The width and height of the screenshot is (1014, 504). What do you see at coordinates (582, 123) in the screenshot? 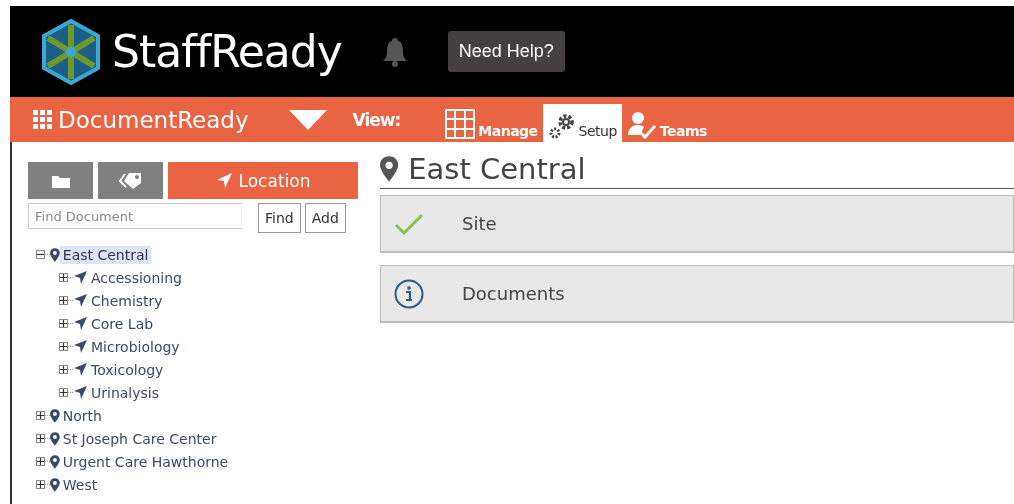
I see `view-tab: Setup` at bounding box center [582, 123].